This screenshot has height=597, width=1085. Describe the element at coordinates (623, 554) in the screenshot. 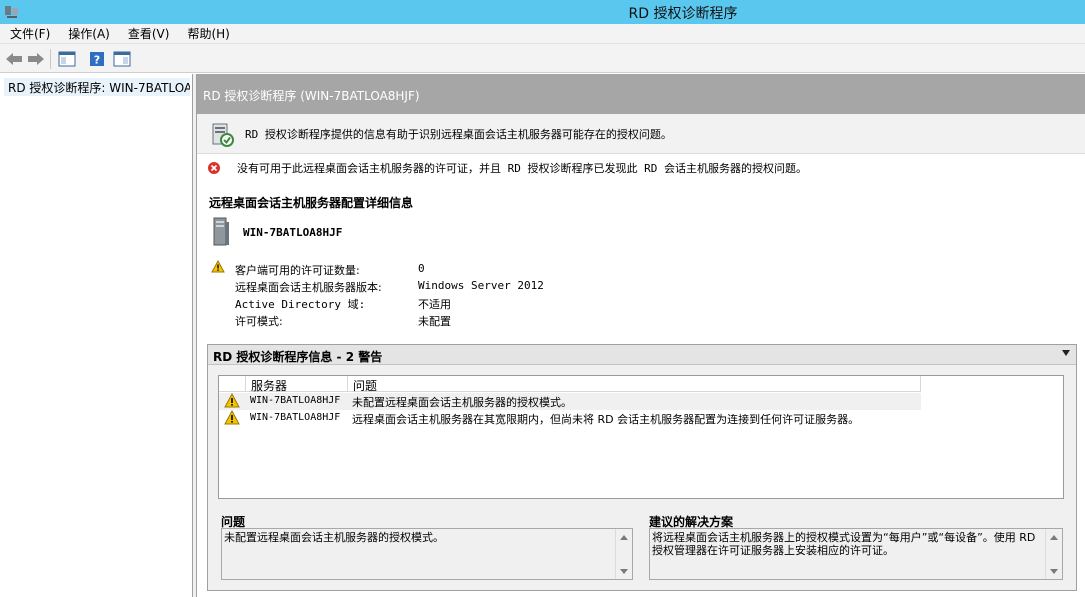

I see `problem-scrollbar` at that location.